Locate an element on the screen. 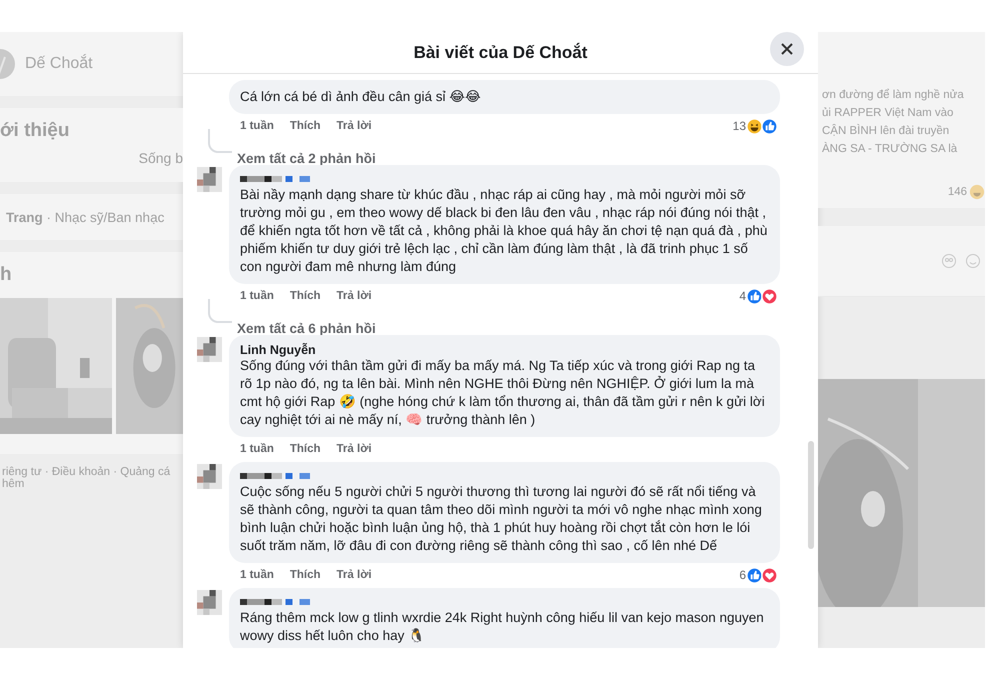 This screenshot has height=680, width=1000. intro-title: ới thiệu is located at coordinates (35, 131).